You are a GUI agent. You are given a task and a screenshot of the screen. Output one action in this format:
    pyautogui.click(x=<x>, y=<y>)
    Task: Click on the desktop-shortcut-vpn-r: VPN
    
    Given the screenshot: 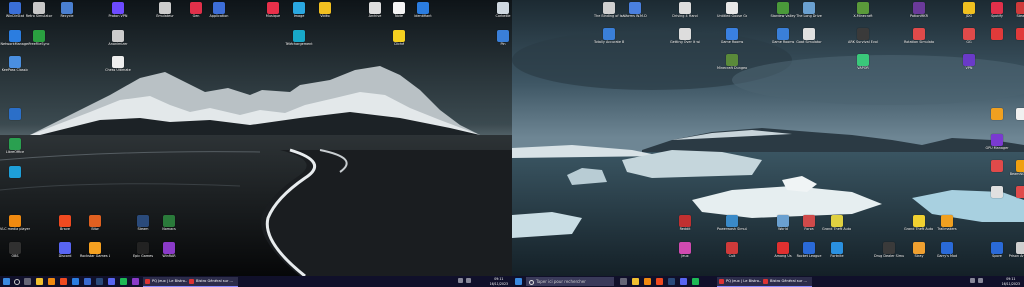 What is the action you would take?
    pyautogui.click(x=969, y=62)
    